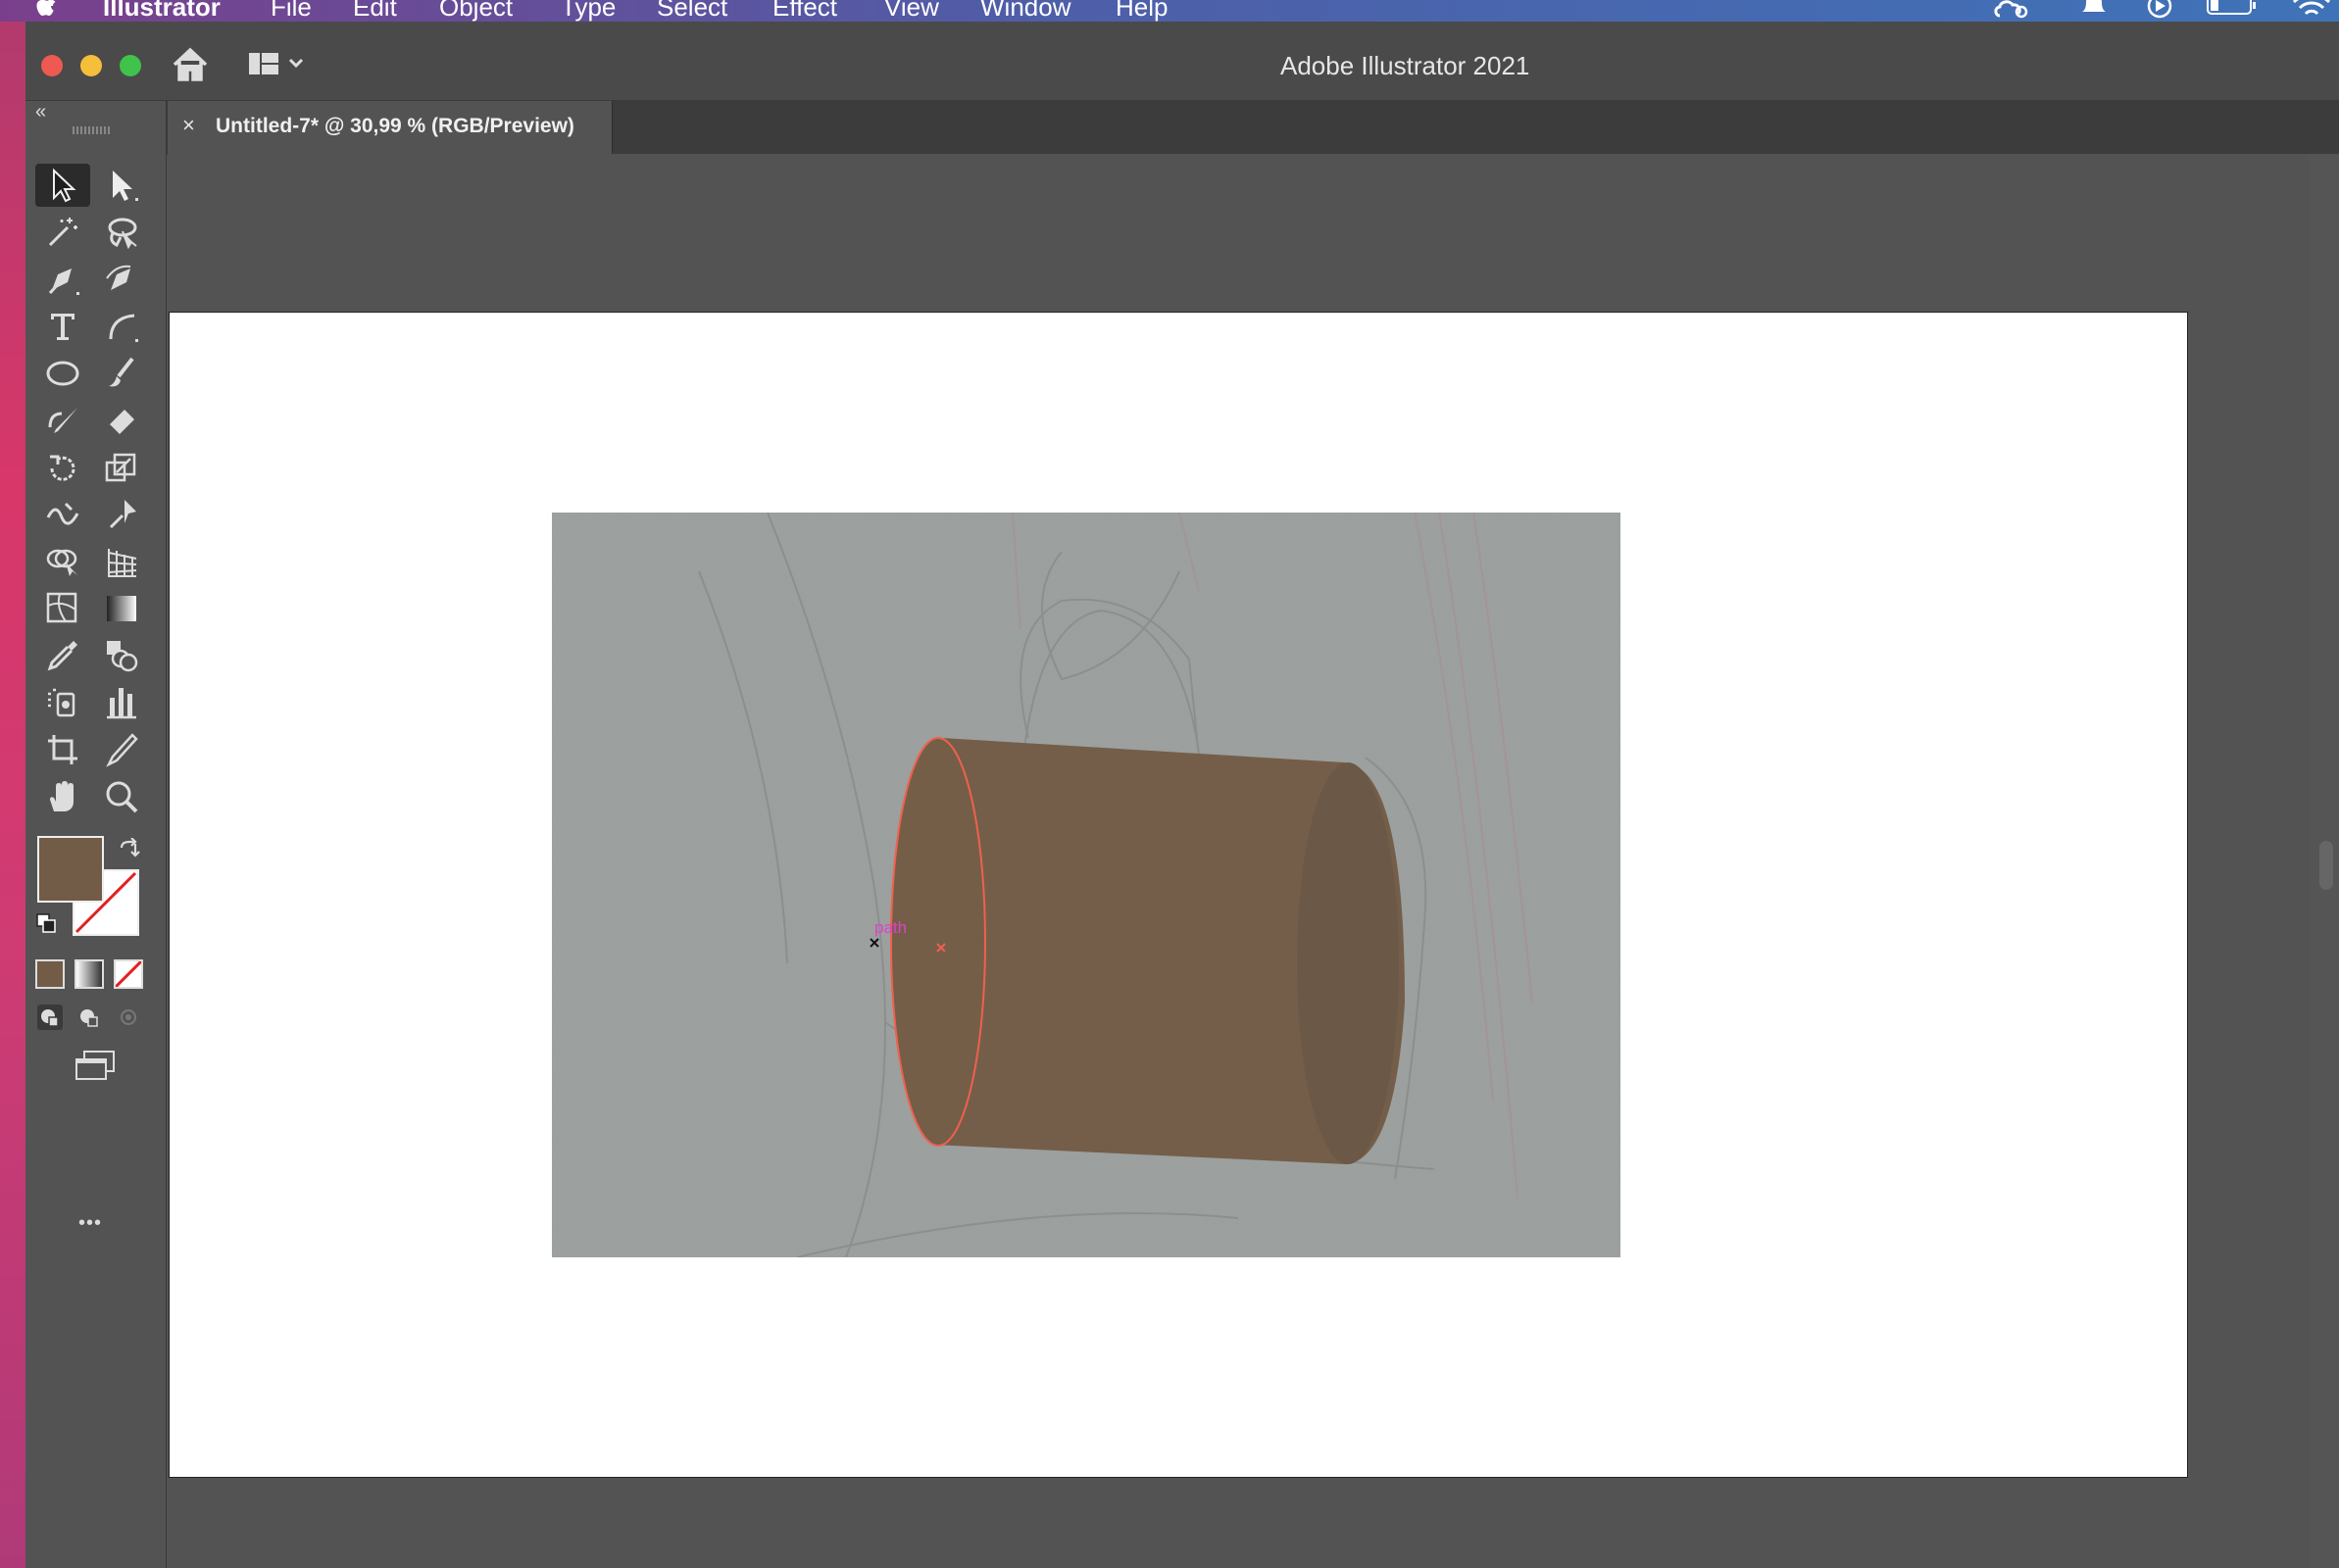 The width and height of the screenshot is (2339, 1568). Describe the element at coordinates (62, 608) in the screenshot. I see `mesh-tool-icon` at that location.